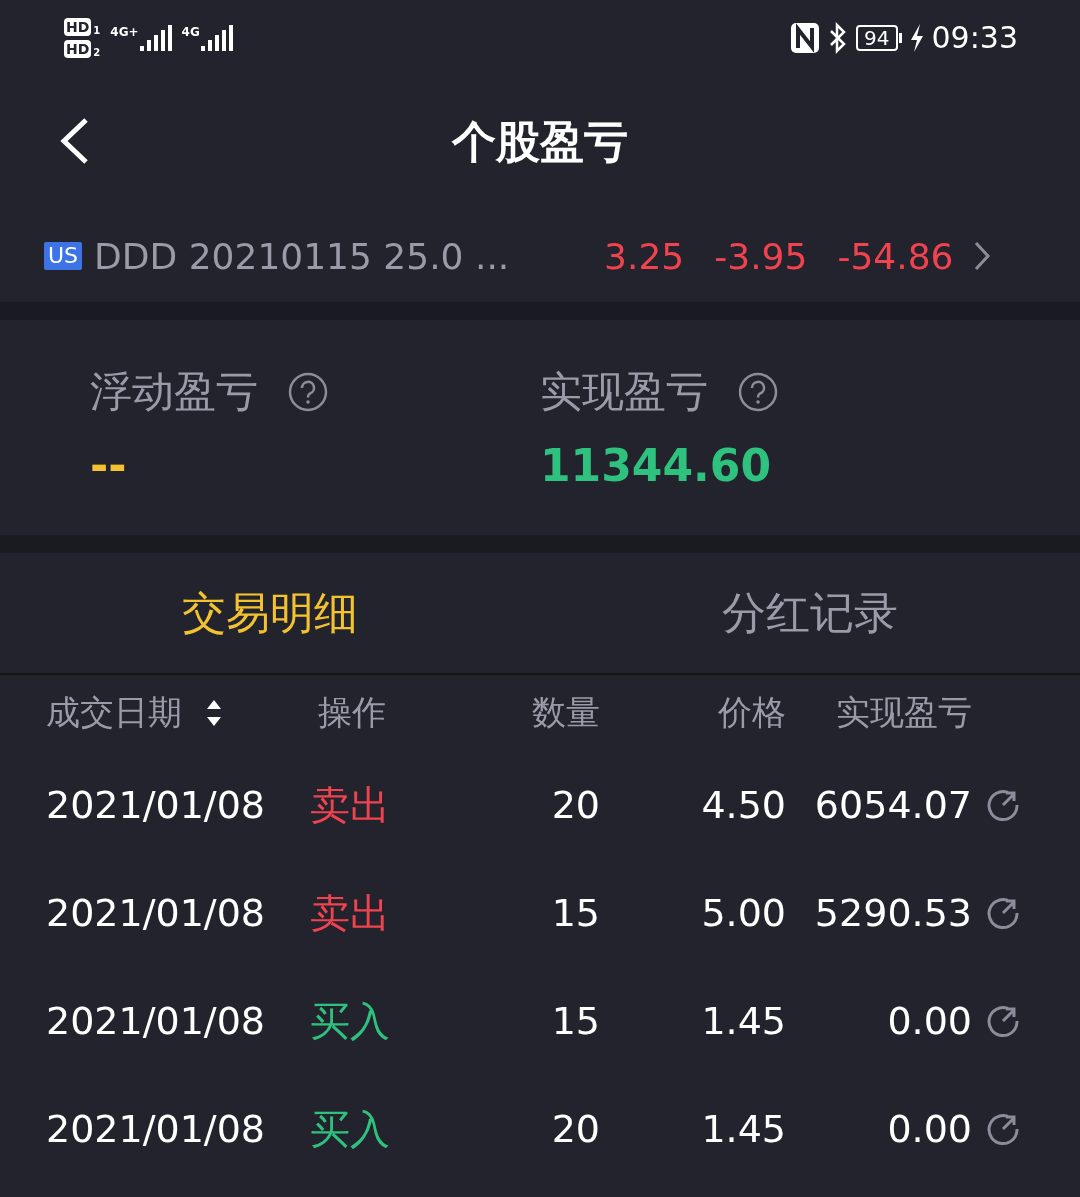 The image size is (1080, 1197). I want to click on price-cell-text: 5.00, so click(743, 913).